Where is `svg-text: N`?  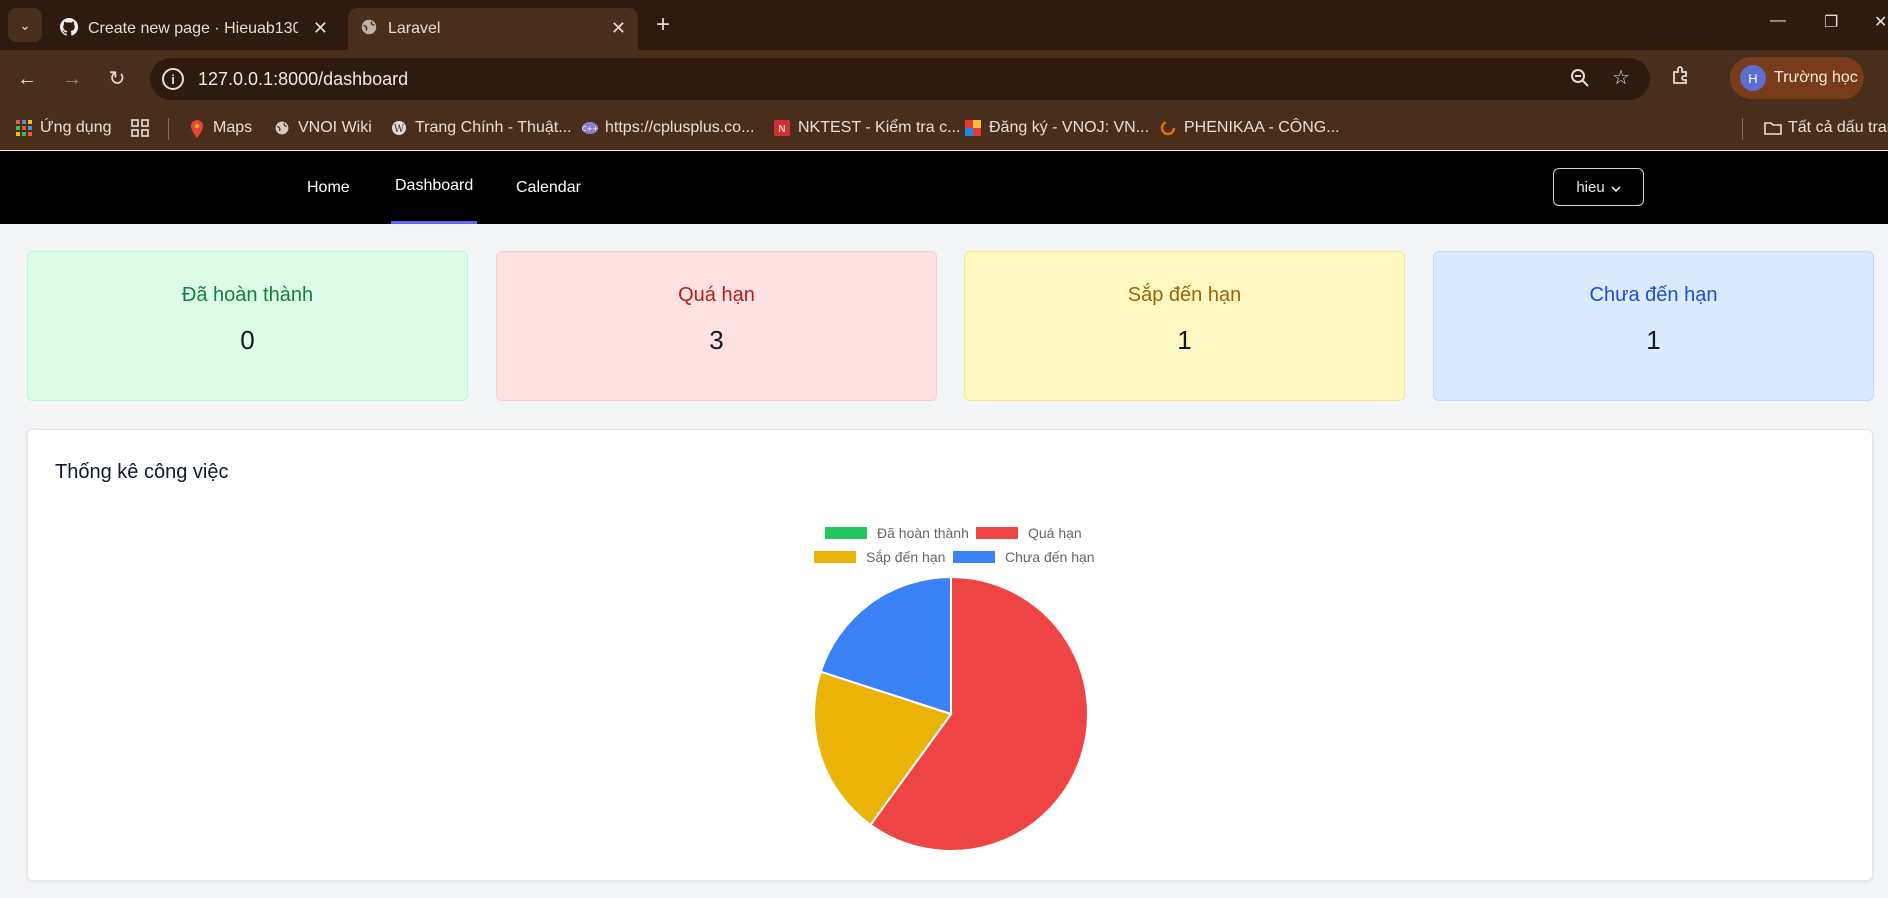 svg-text: N is located at coordinates (781, 129).